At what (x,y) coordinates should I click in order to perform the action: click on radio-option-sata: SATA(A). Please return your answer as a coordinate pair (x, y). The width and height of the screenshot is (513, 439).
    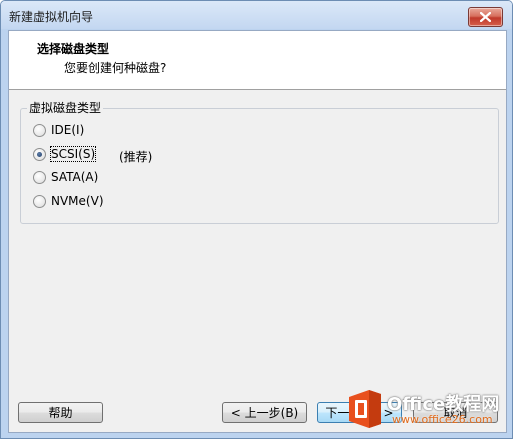
    Looking at the image, I should click on (65, 177).